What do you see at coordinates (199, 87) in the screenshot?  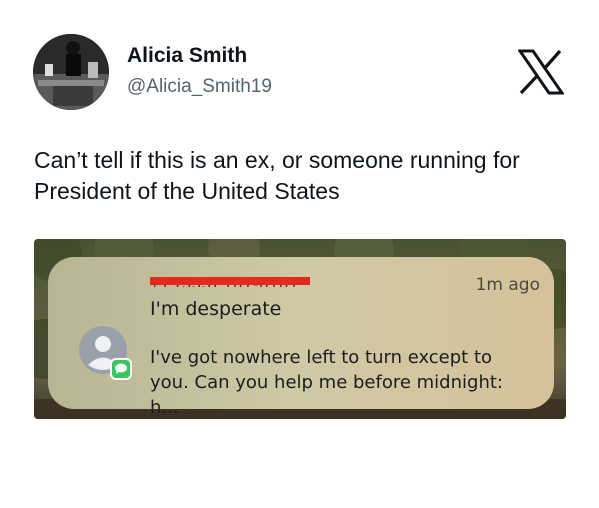 I see `author-handle: @Alicia_Smith19` at bounding box center [199, 87].